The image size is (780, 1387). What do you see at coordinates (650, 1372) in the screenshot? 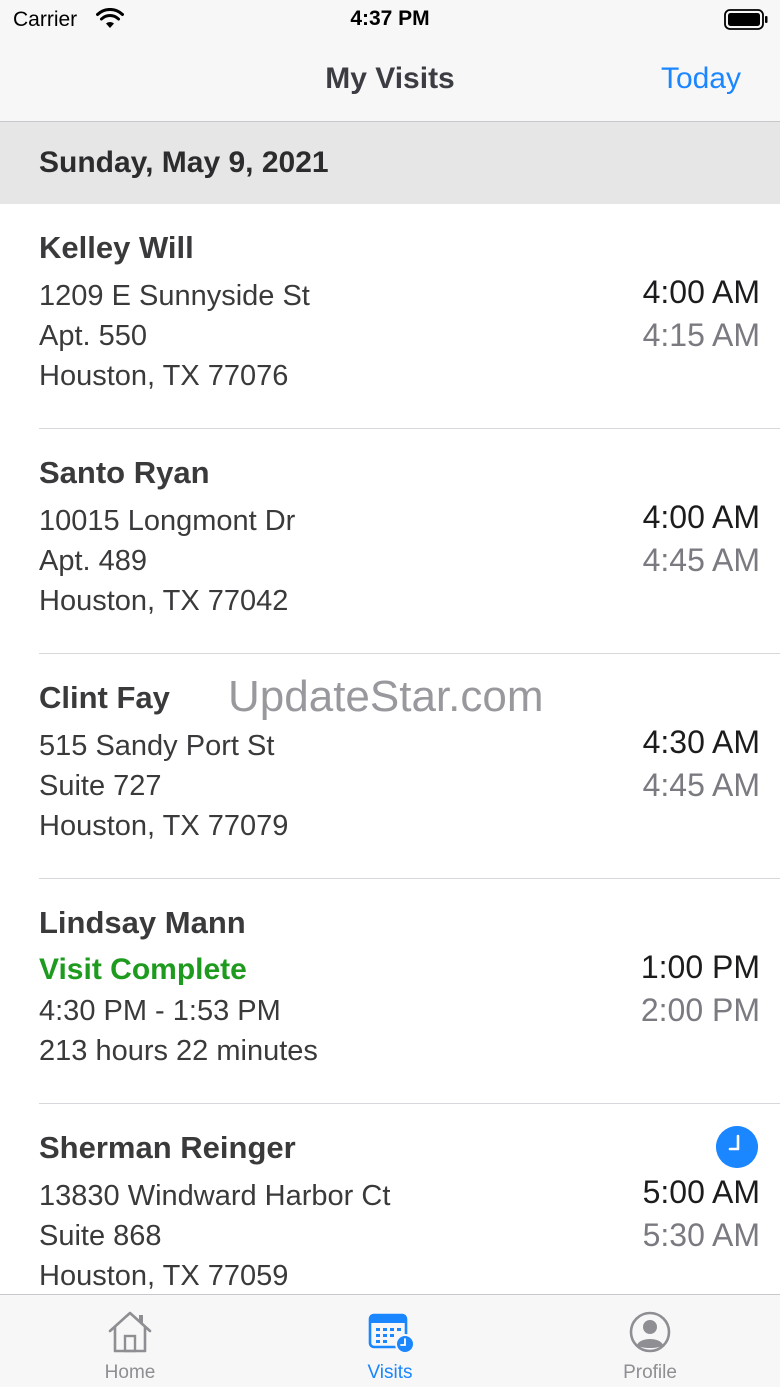
I see `tab-label: Profile` at bounding box center [650, 1372].